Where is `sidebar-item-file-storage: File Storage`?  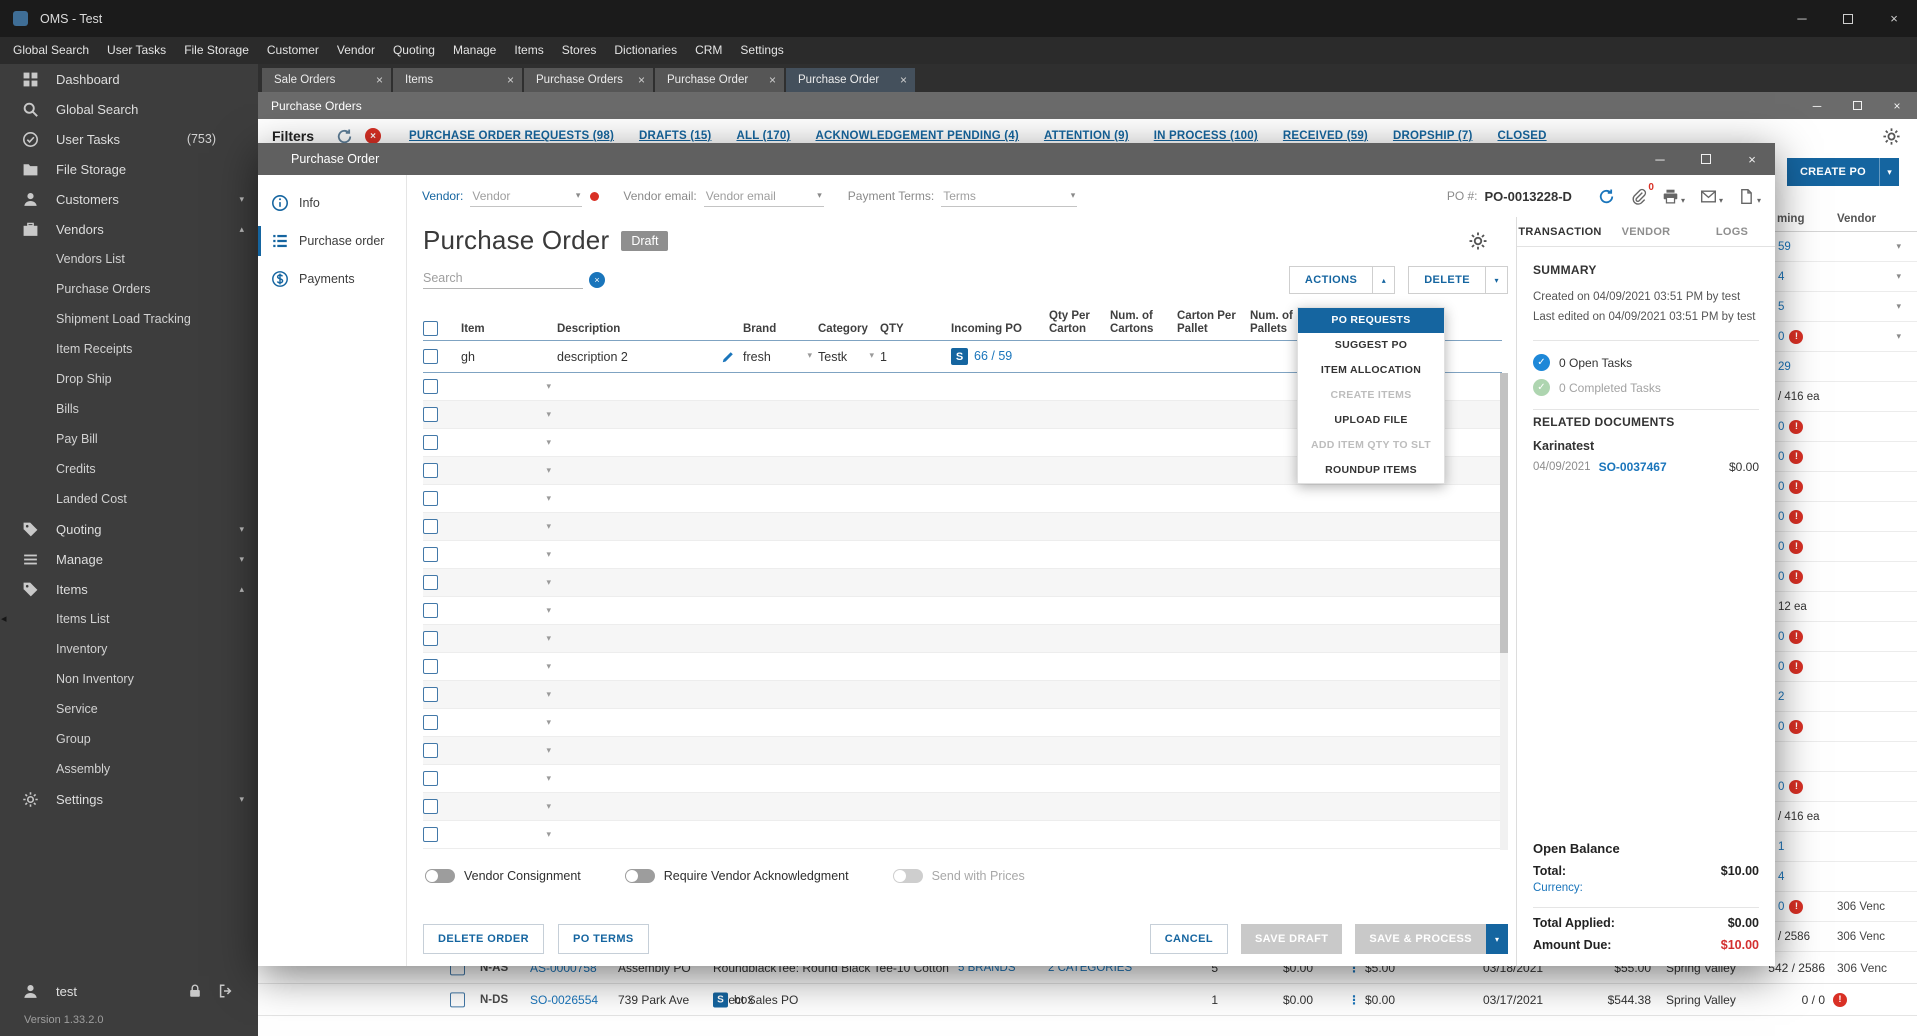
sidebar-item-file-storage: File Storage is located at coordinates (129, 169).